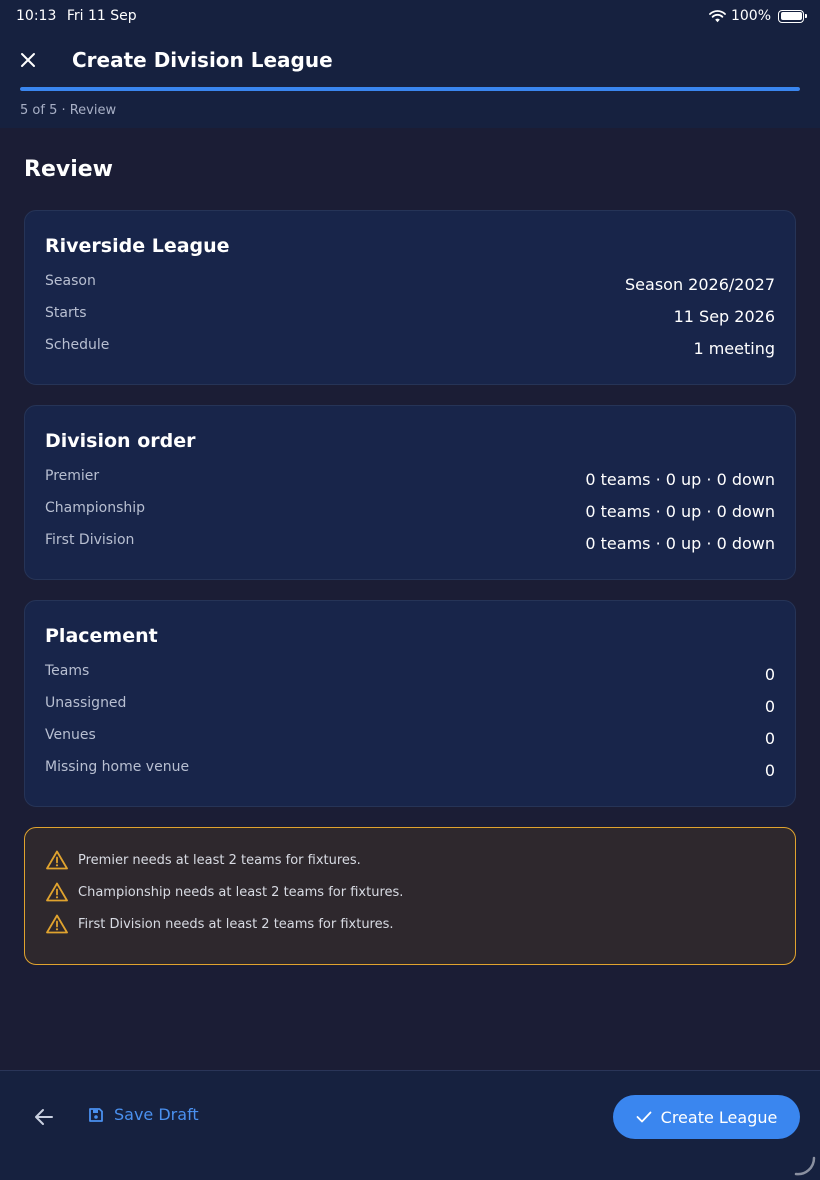 The width and height of the screenshot is (820, 1180). What do you see at coordinates (410, 285) in the screenshot?
I see `summary-row-season: Season Season 2026/2027` at bounding box center [410, 285].